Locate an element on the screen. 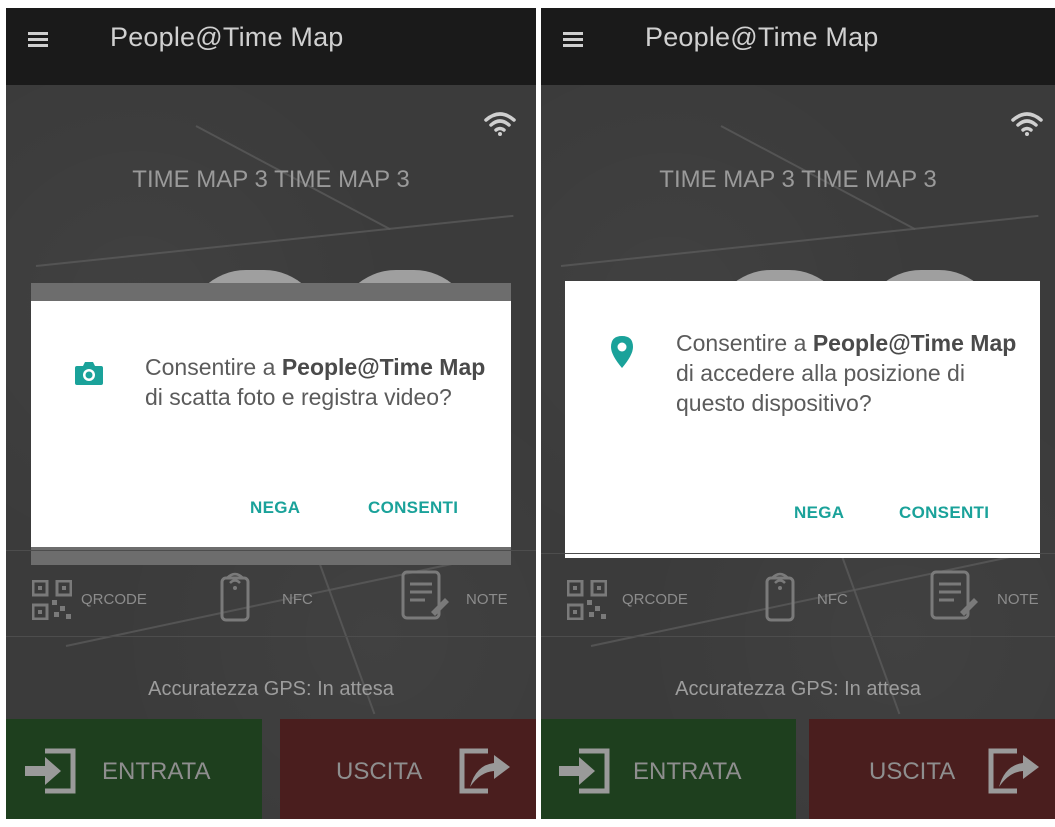  location-pin-icon is located at coordinates (622, 352).